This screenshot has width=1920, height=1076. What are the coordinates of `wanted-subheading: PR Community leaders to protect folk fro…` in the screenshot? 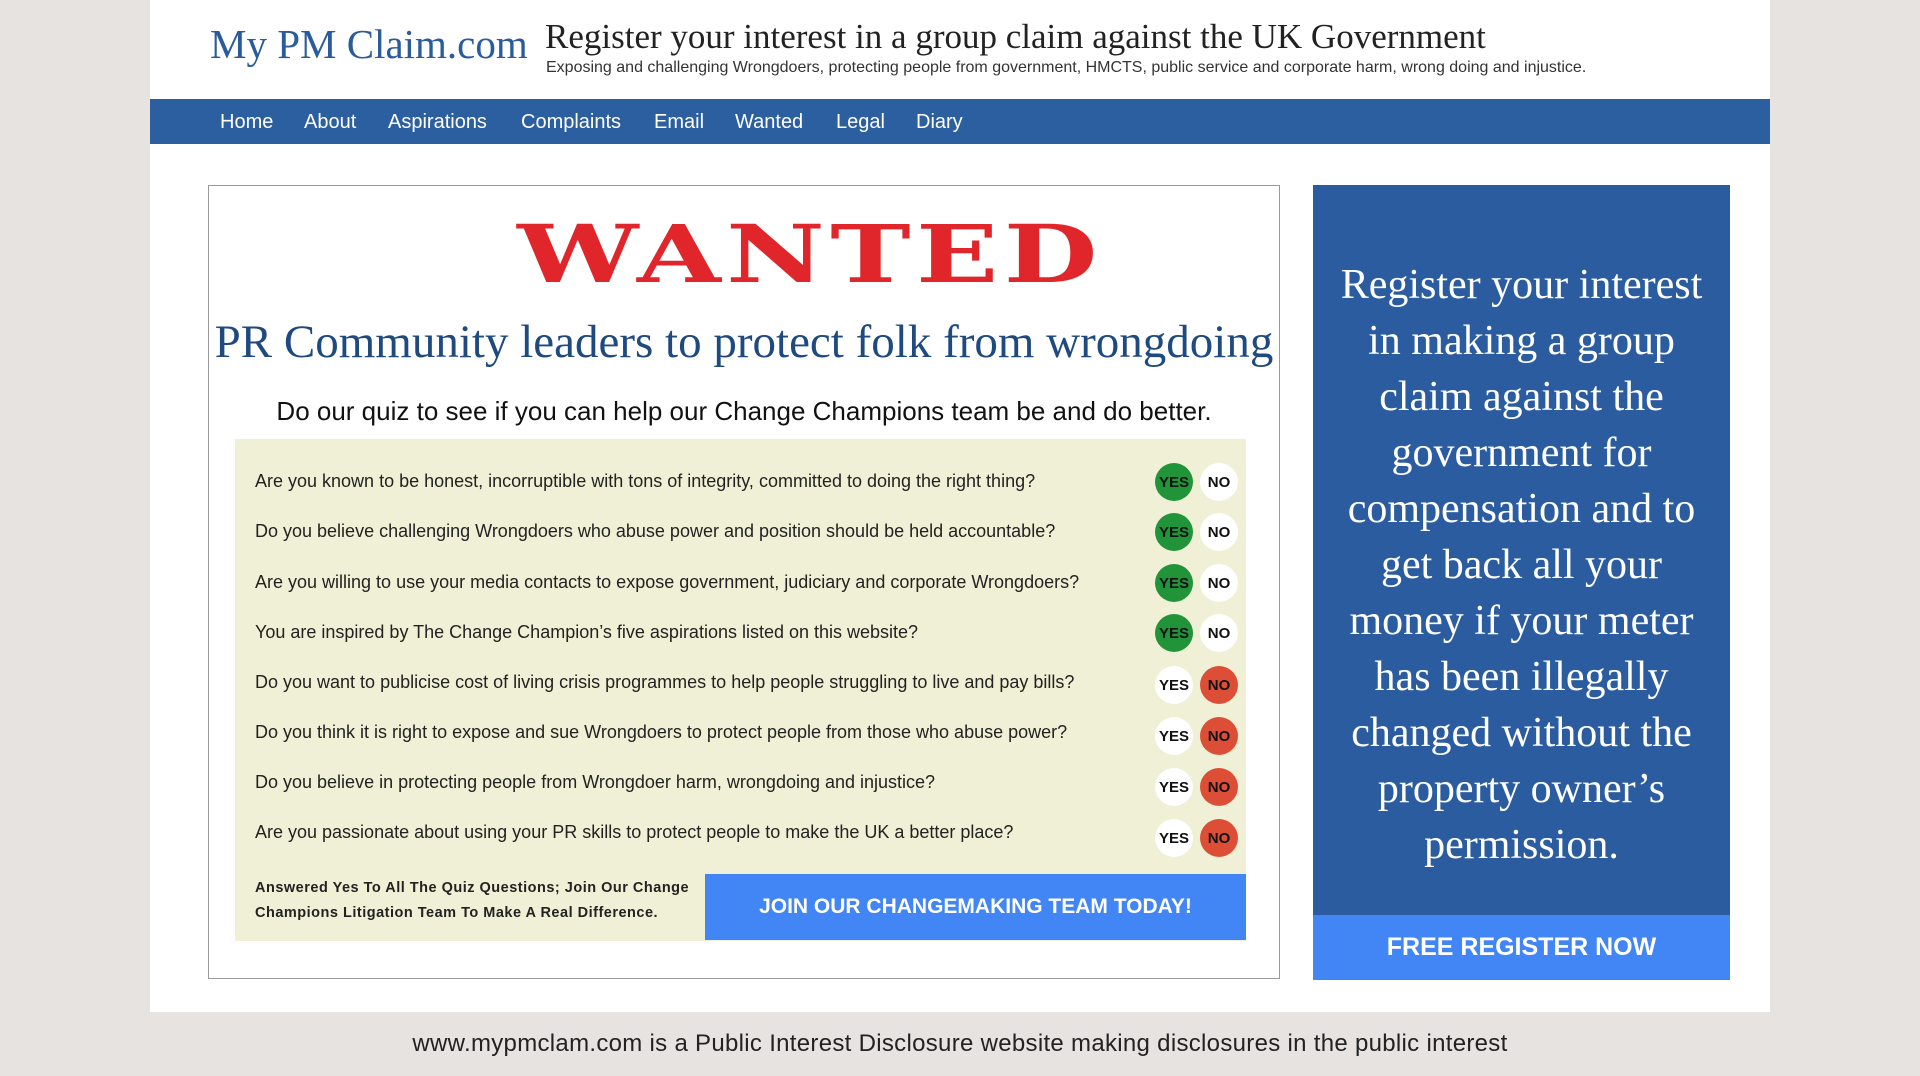 It's located at (744, 342).